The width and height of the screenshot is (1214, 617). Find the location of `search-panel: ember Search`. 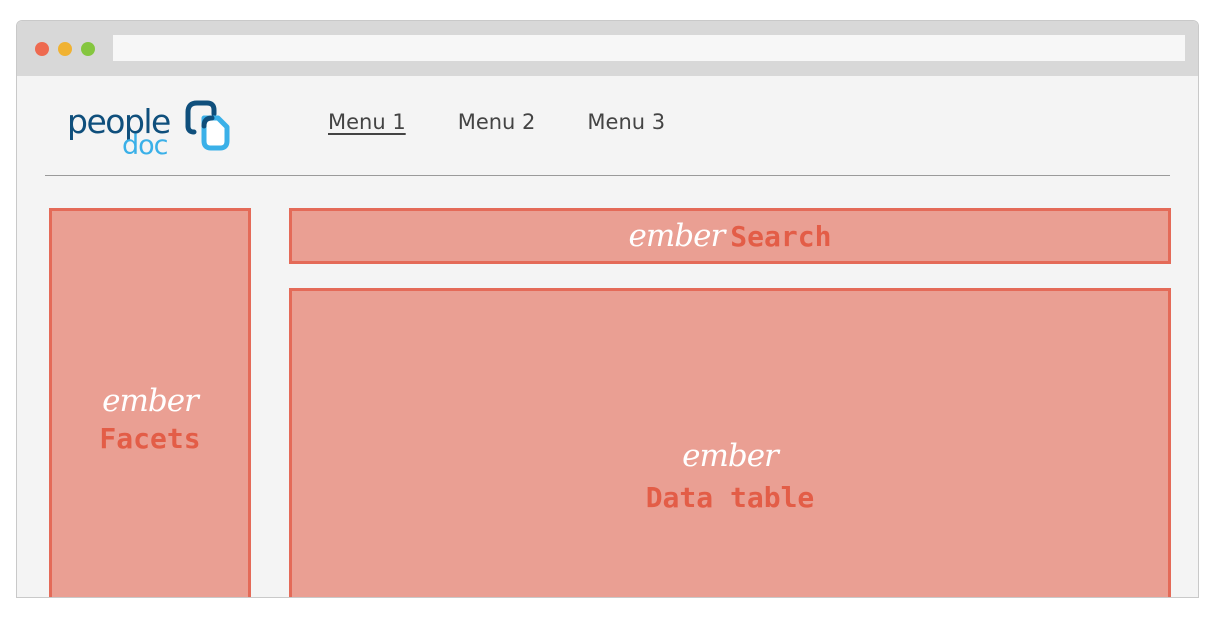

search-panel: ember Search is located at coordinates (730, 236).